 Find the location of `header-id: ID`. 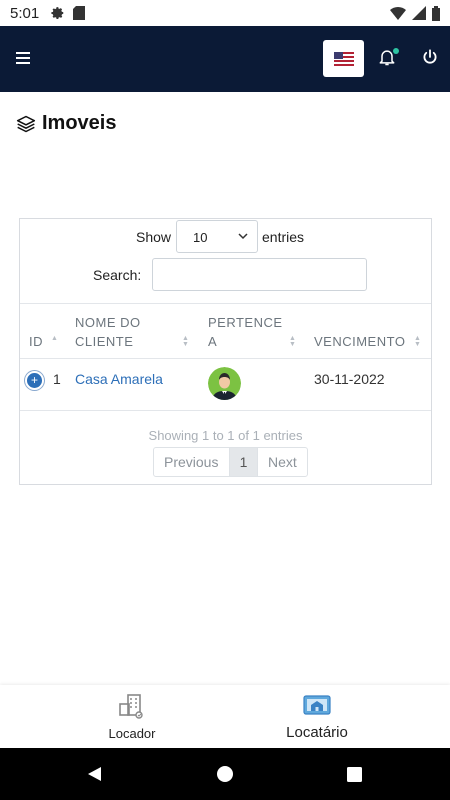

header-id: ID is located at coordinates (36, 341).